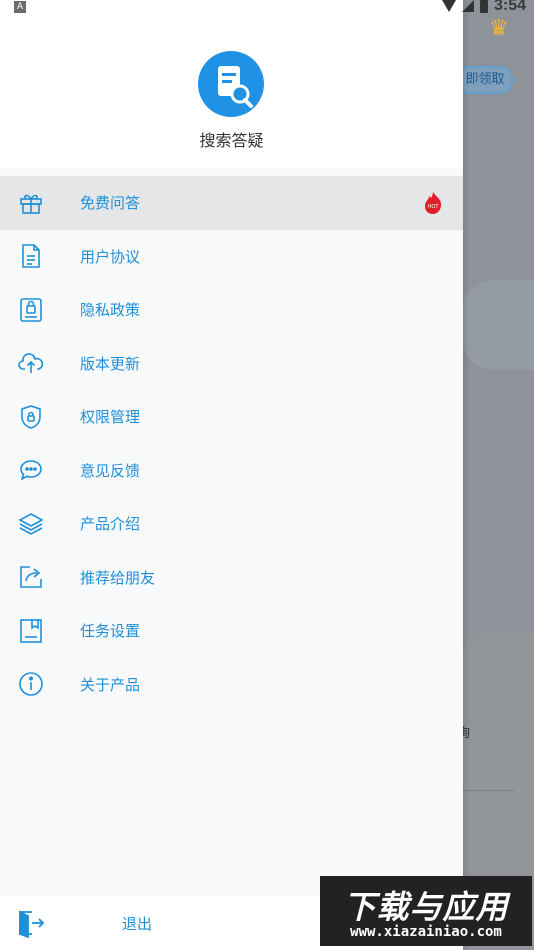  I want to click on document-icon, so click(31, 256).